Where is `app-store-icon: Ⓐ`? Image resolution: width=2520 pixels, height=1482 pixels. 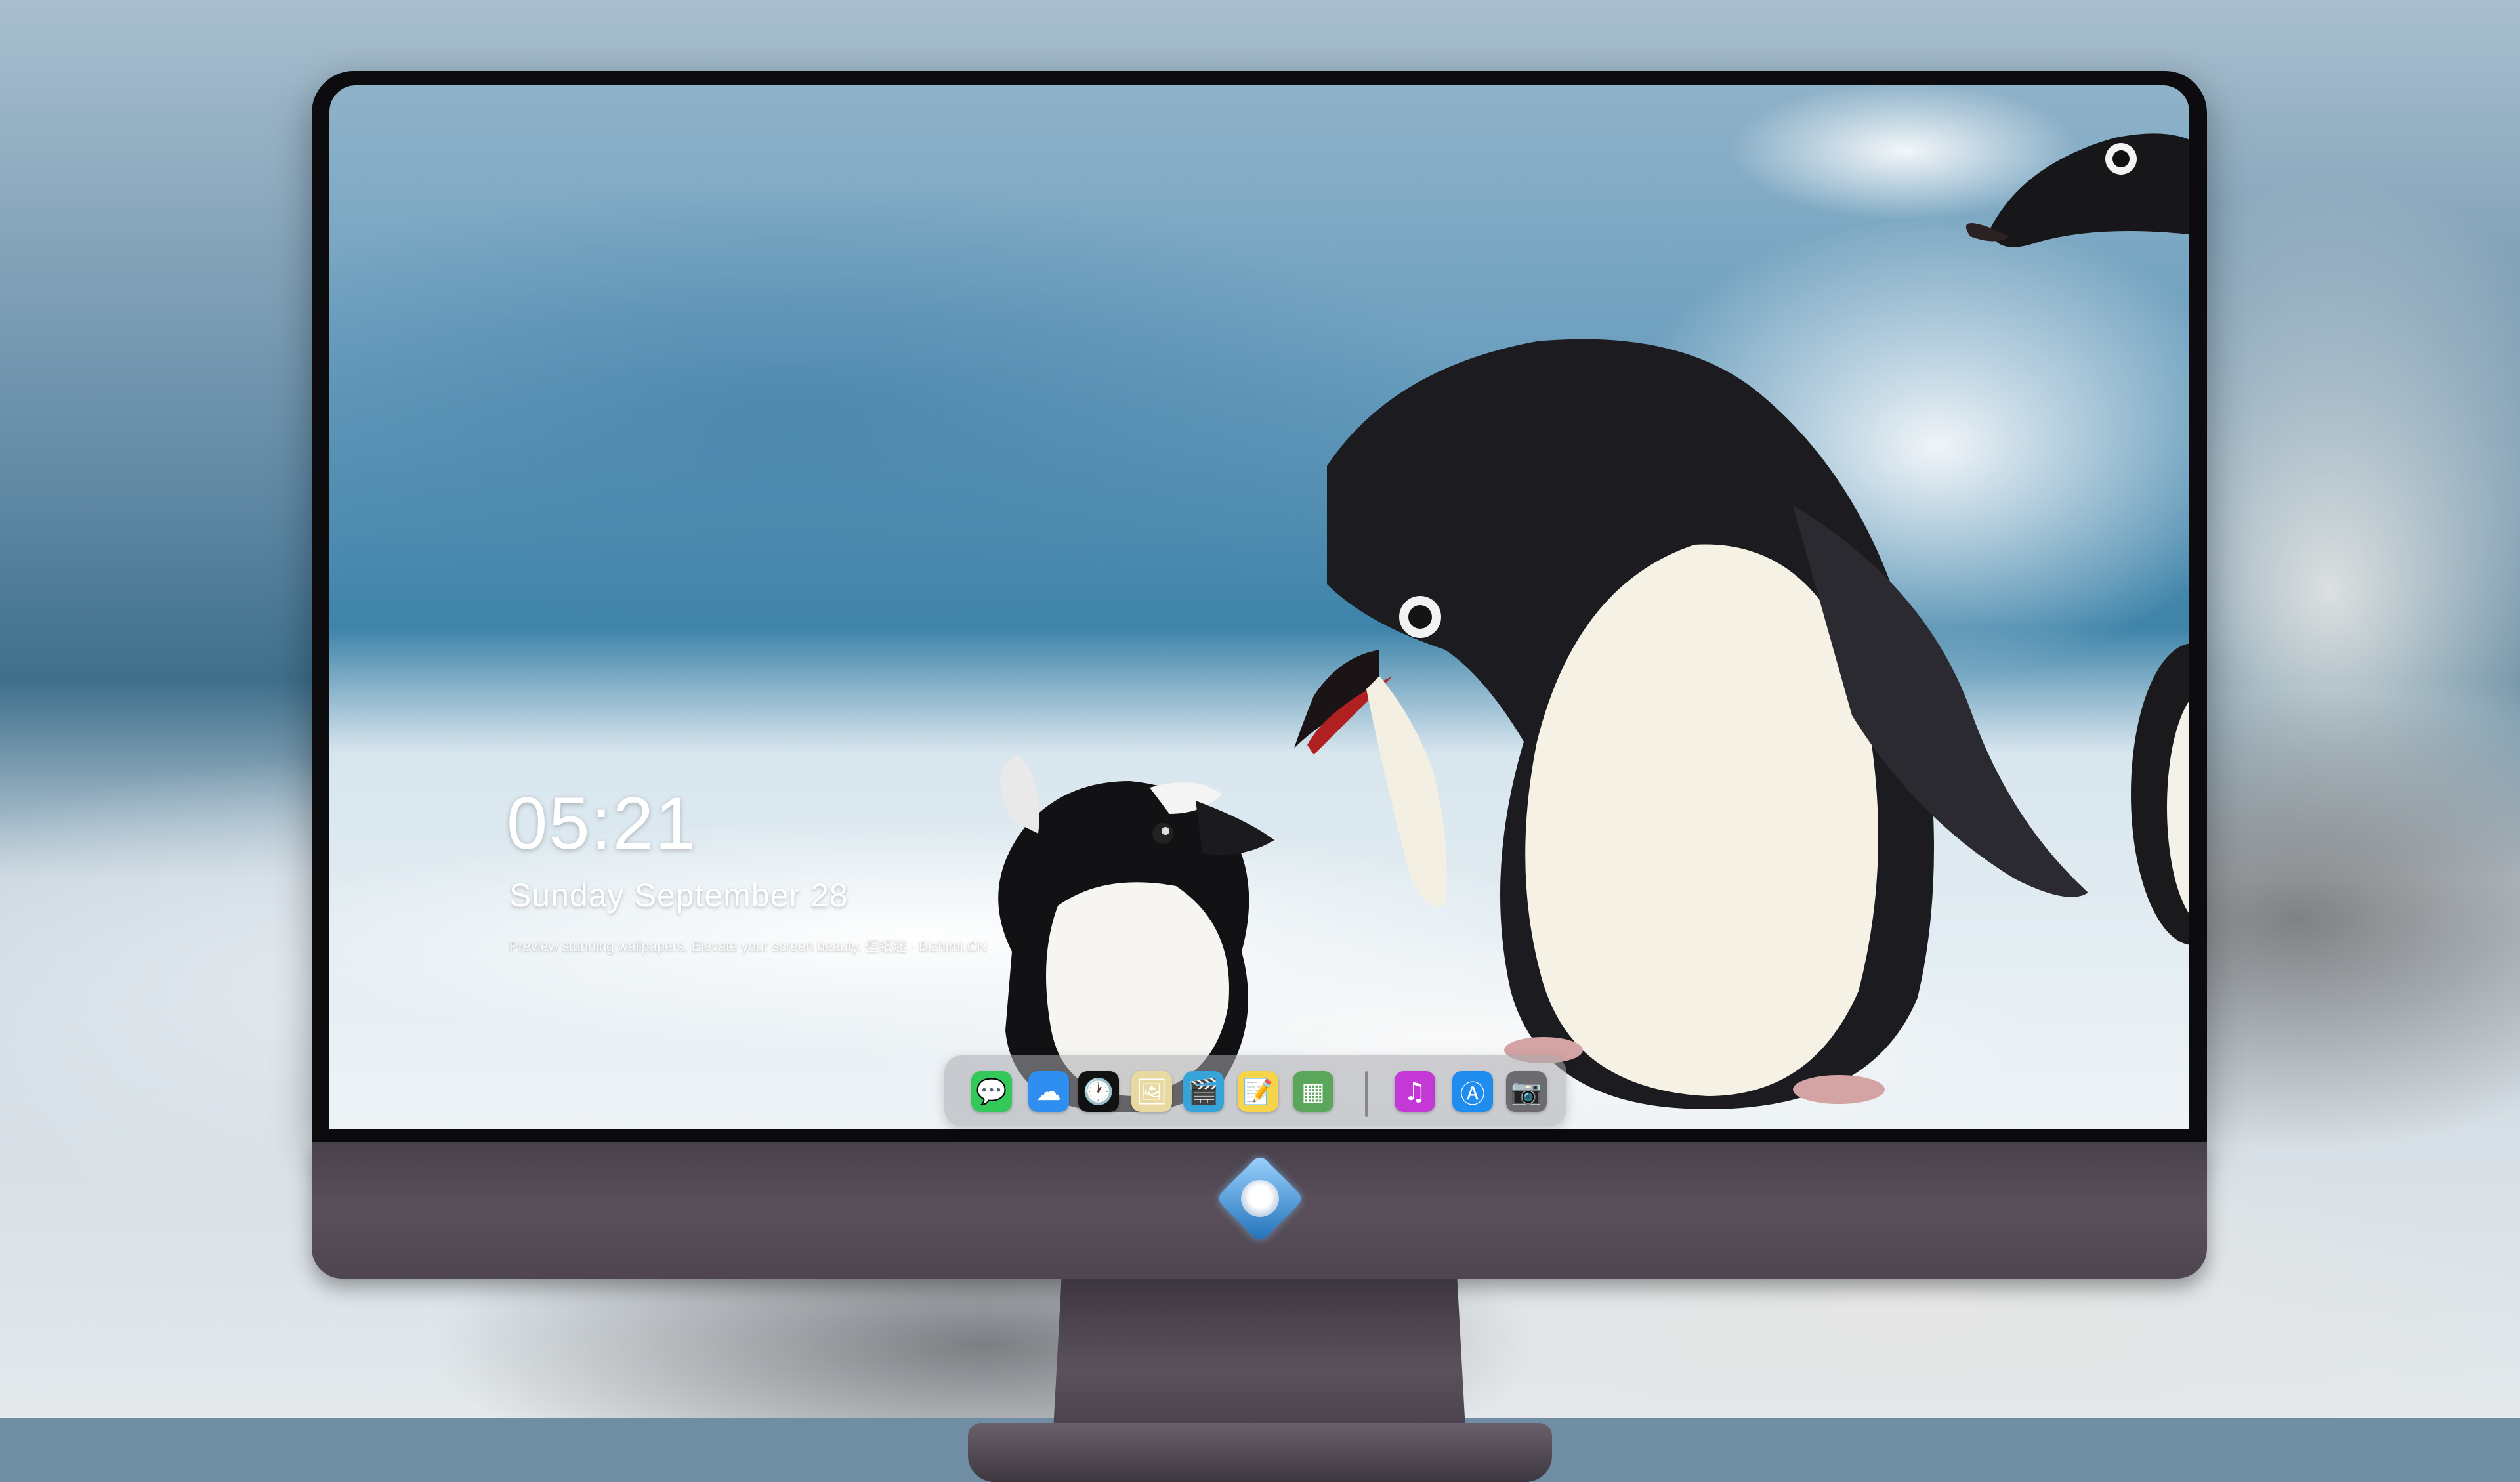
app-store-icon: Ⓐ is located at coordinates (1472, 1091).